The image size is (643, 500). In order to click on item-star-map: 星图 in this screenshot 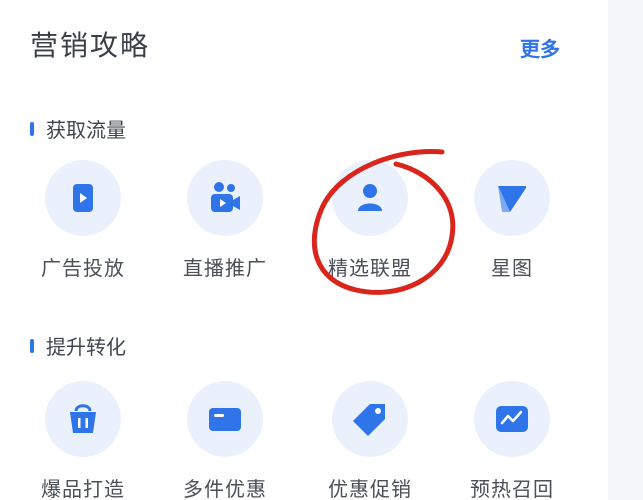, I will do `click(512, 220)`.